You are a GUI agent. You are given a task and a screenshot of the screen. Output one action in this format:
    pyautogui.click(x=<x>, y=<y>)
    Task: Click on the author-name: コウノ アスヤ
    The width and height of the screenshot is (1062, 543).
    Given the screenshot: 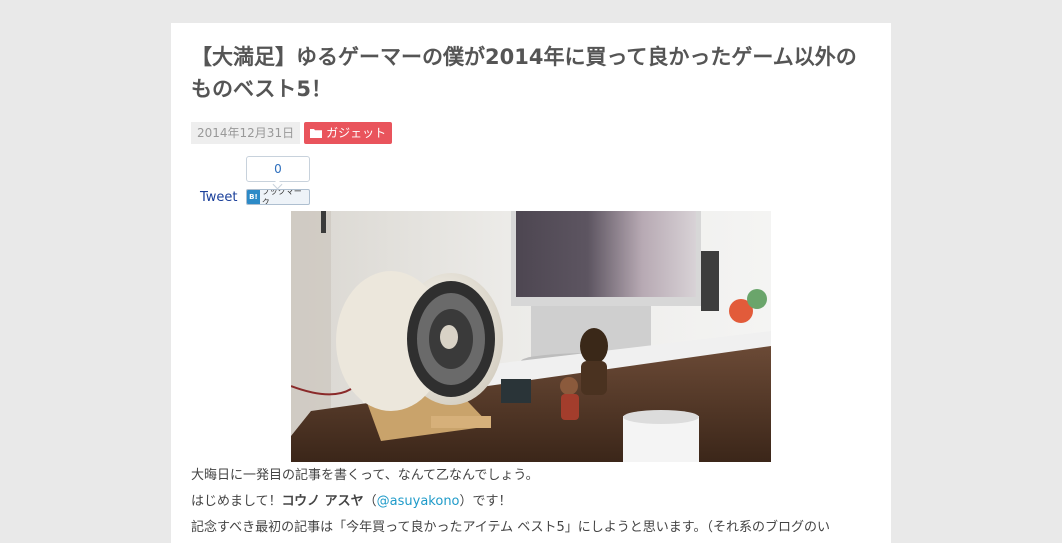 What is the action you would take?
    pyautogui.click(x=322, y=501)
    